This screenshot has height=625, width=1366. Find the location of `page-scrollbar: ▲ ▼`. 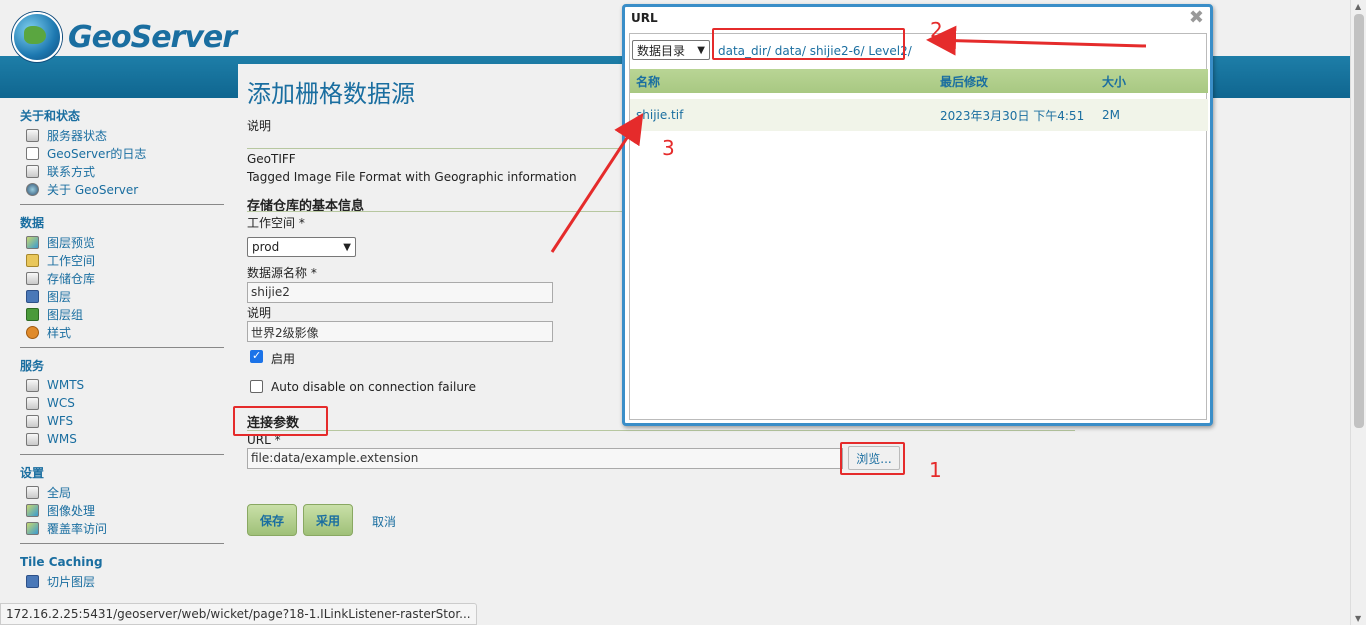

page-scrollbar: ▲ ▼ is located at coordinates (1358, 312).